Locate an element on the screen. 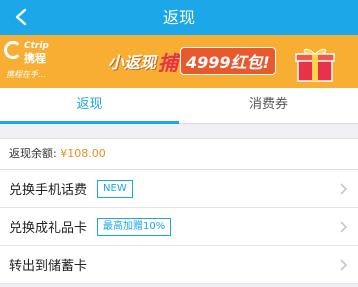  list-item-label: 转出到储蓄卡 is located at coordinates (48, 266).